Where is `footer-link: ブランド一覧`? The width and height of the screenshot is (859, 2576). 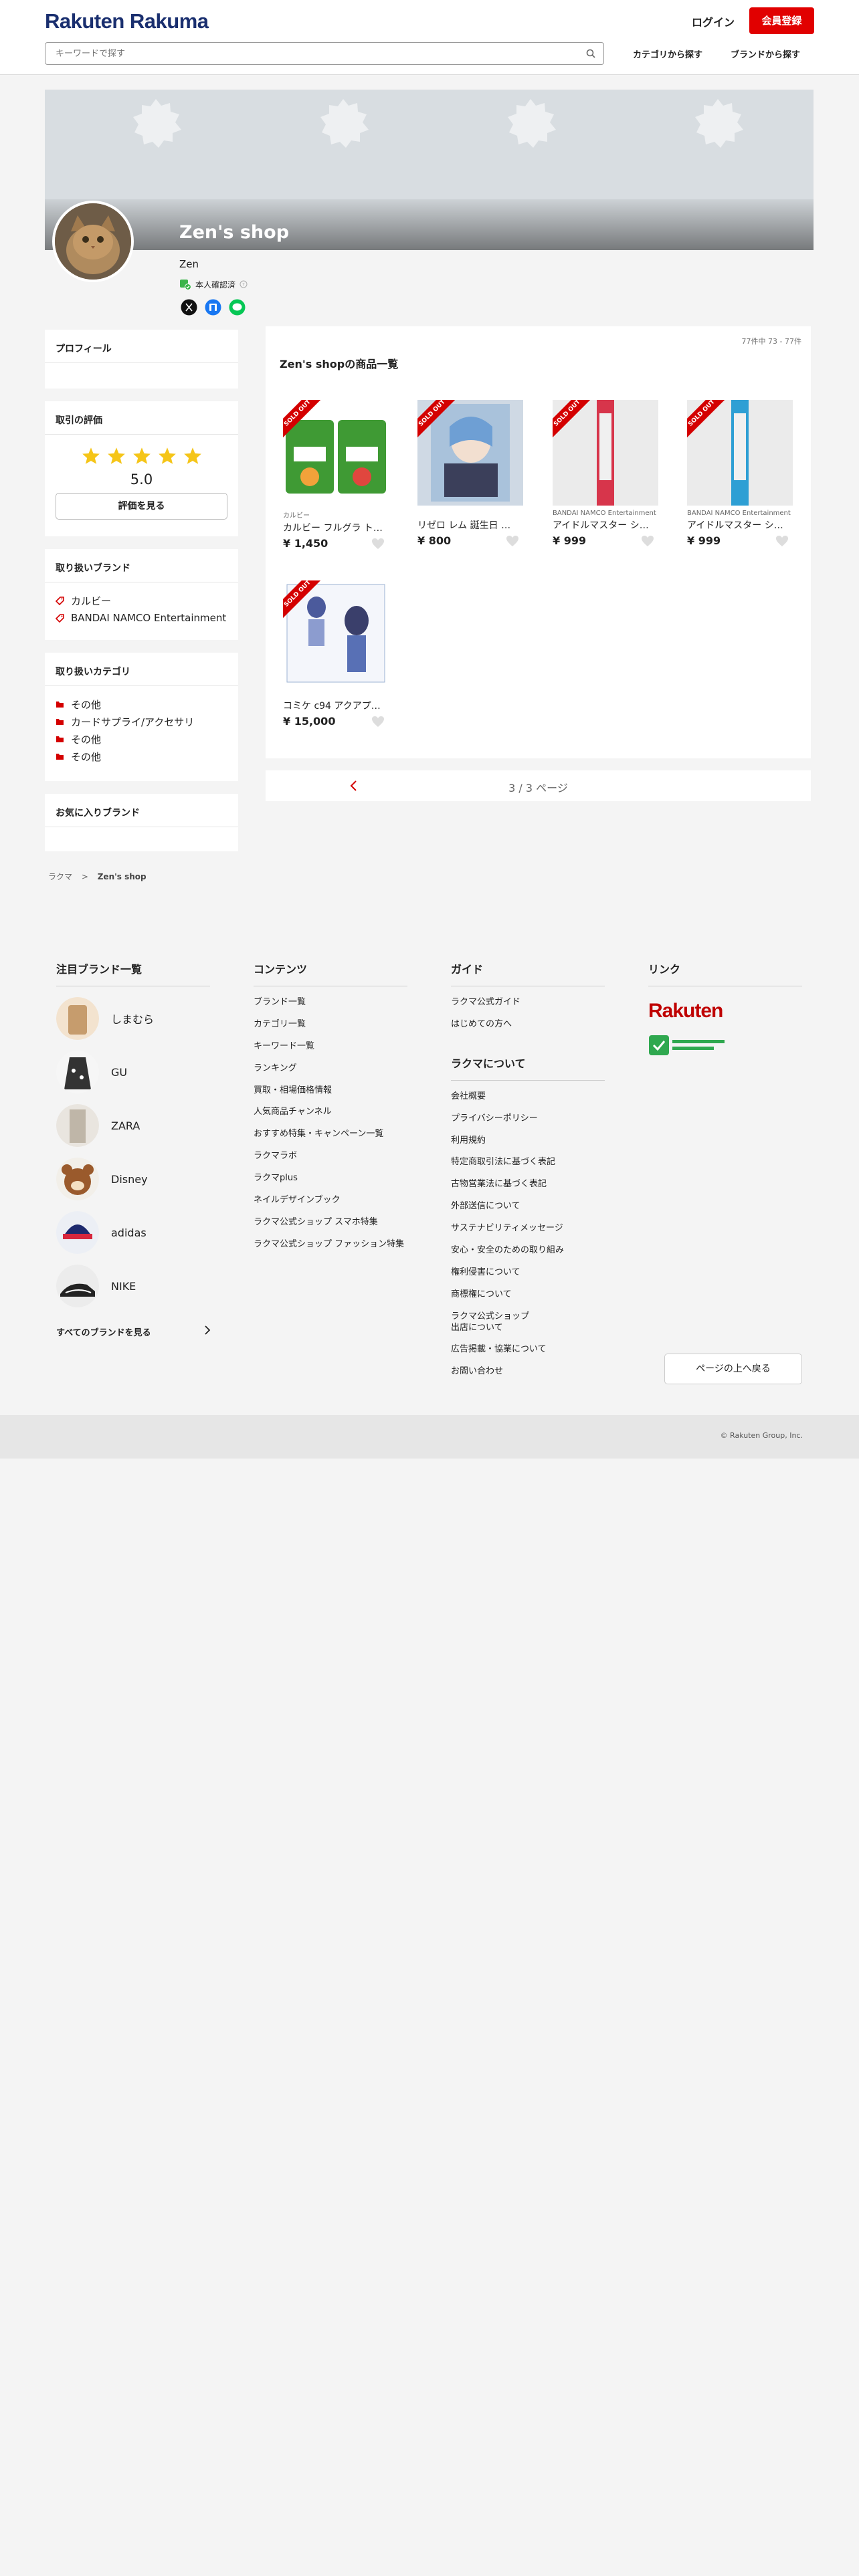
footer-link: ブランド一覧 is located at coordinates (334, 1002).